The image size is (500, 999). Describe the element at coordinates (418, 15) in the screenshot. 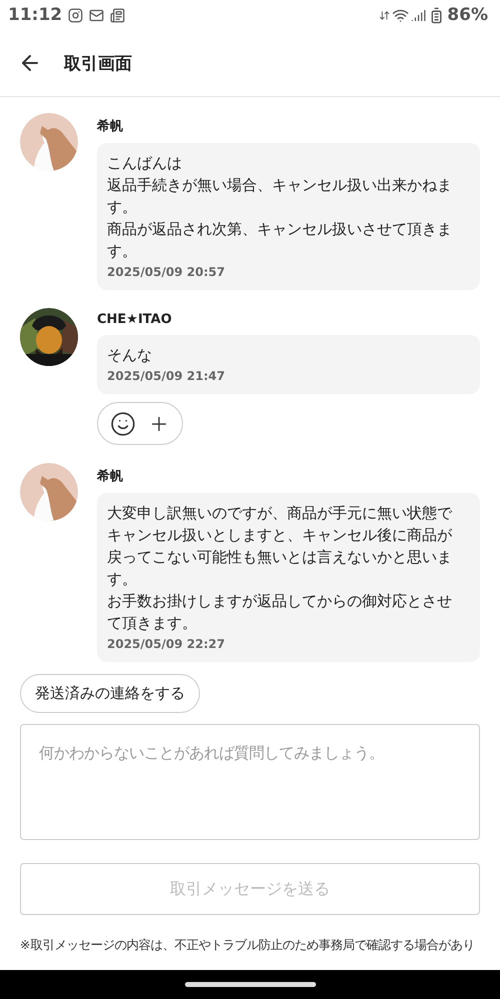

I see `signal-icon` at that location.